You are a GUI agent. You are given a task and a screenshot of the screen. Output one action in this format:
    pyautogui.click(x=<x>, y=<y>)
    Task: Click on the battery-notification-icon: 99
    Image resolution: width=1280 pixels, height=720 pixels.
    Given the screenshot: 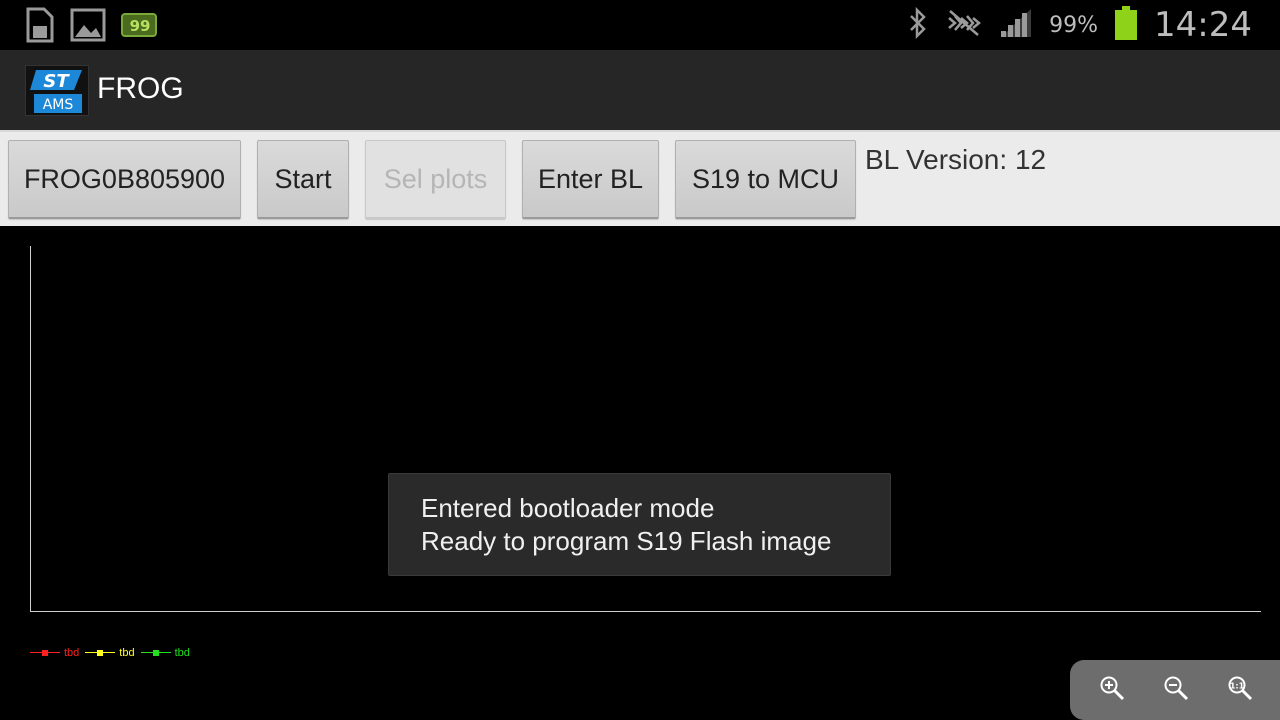 What is the action you would take?
    pyautogui.click(x=140, y=27)
    